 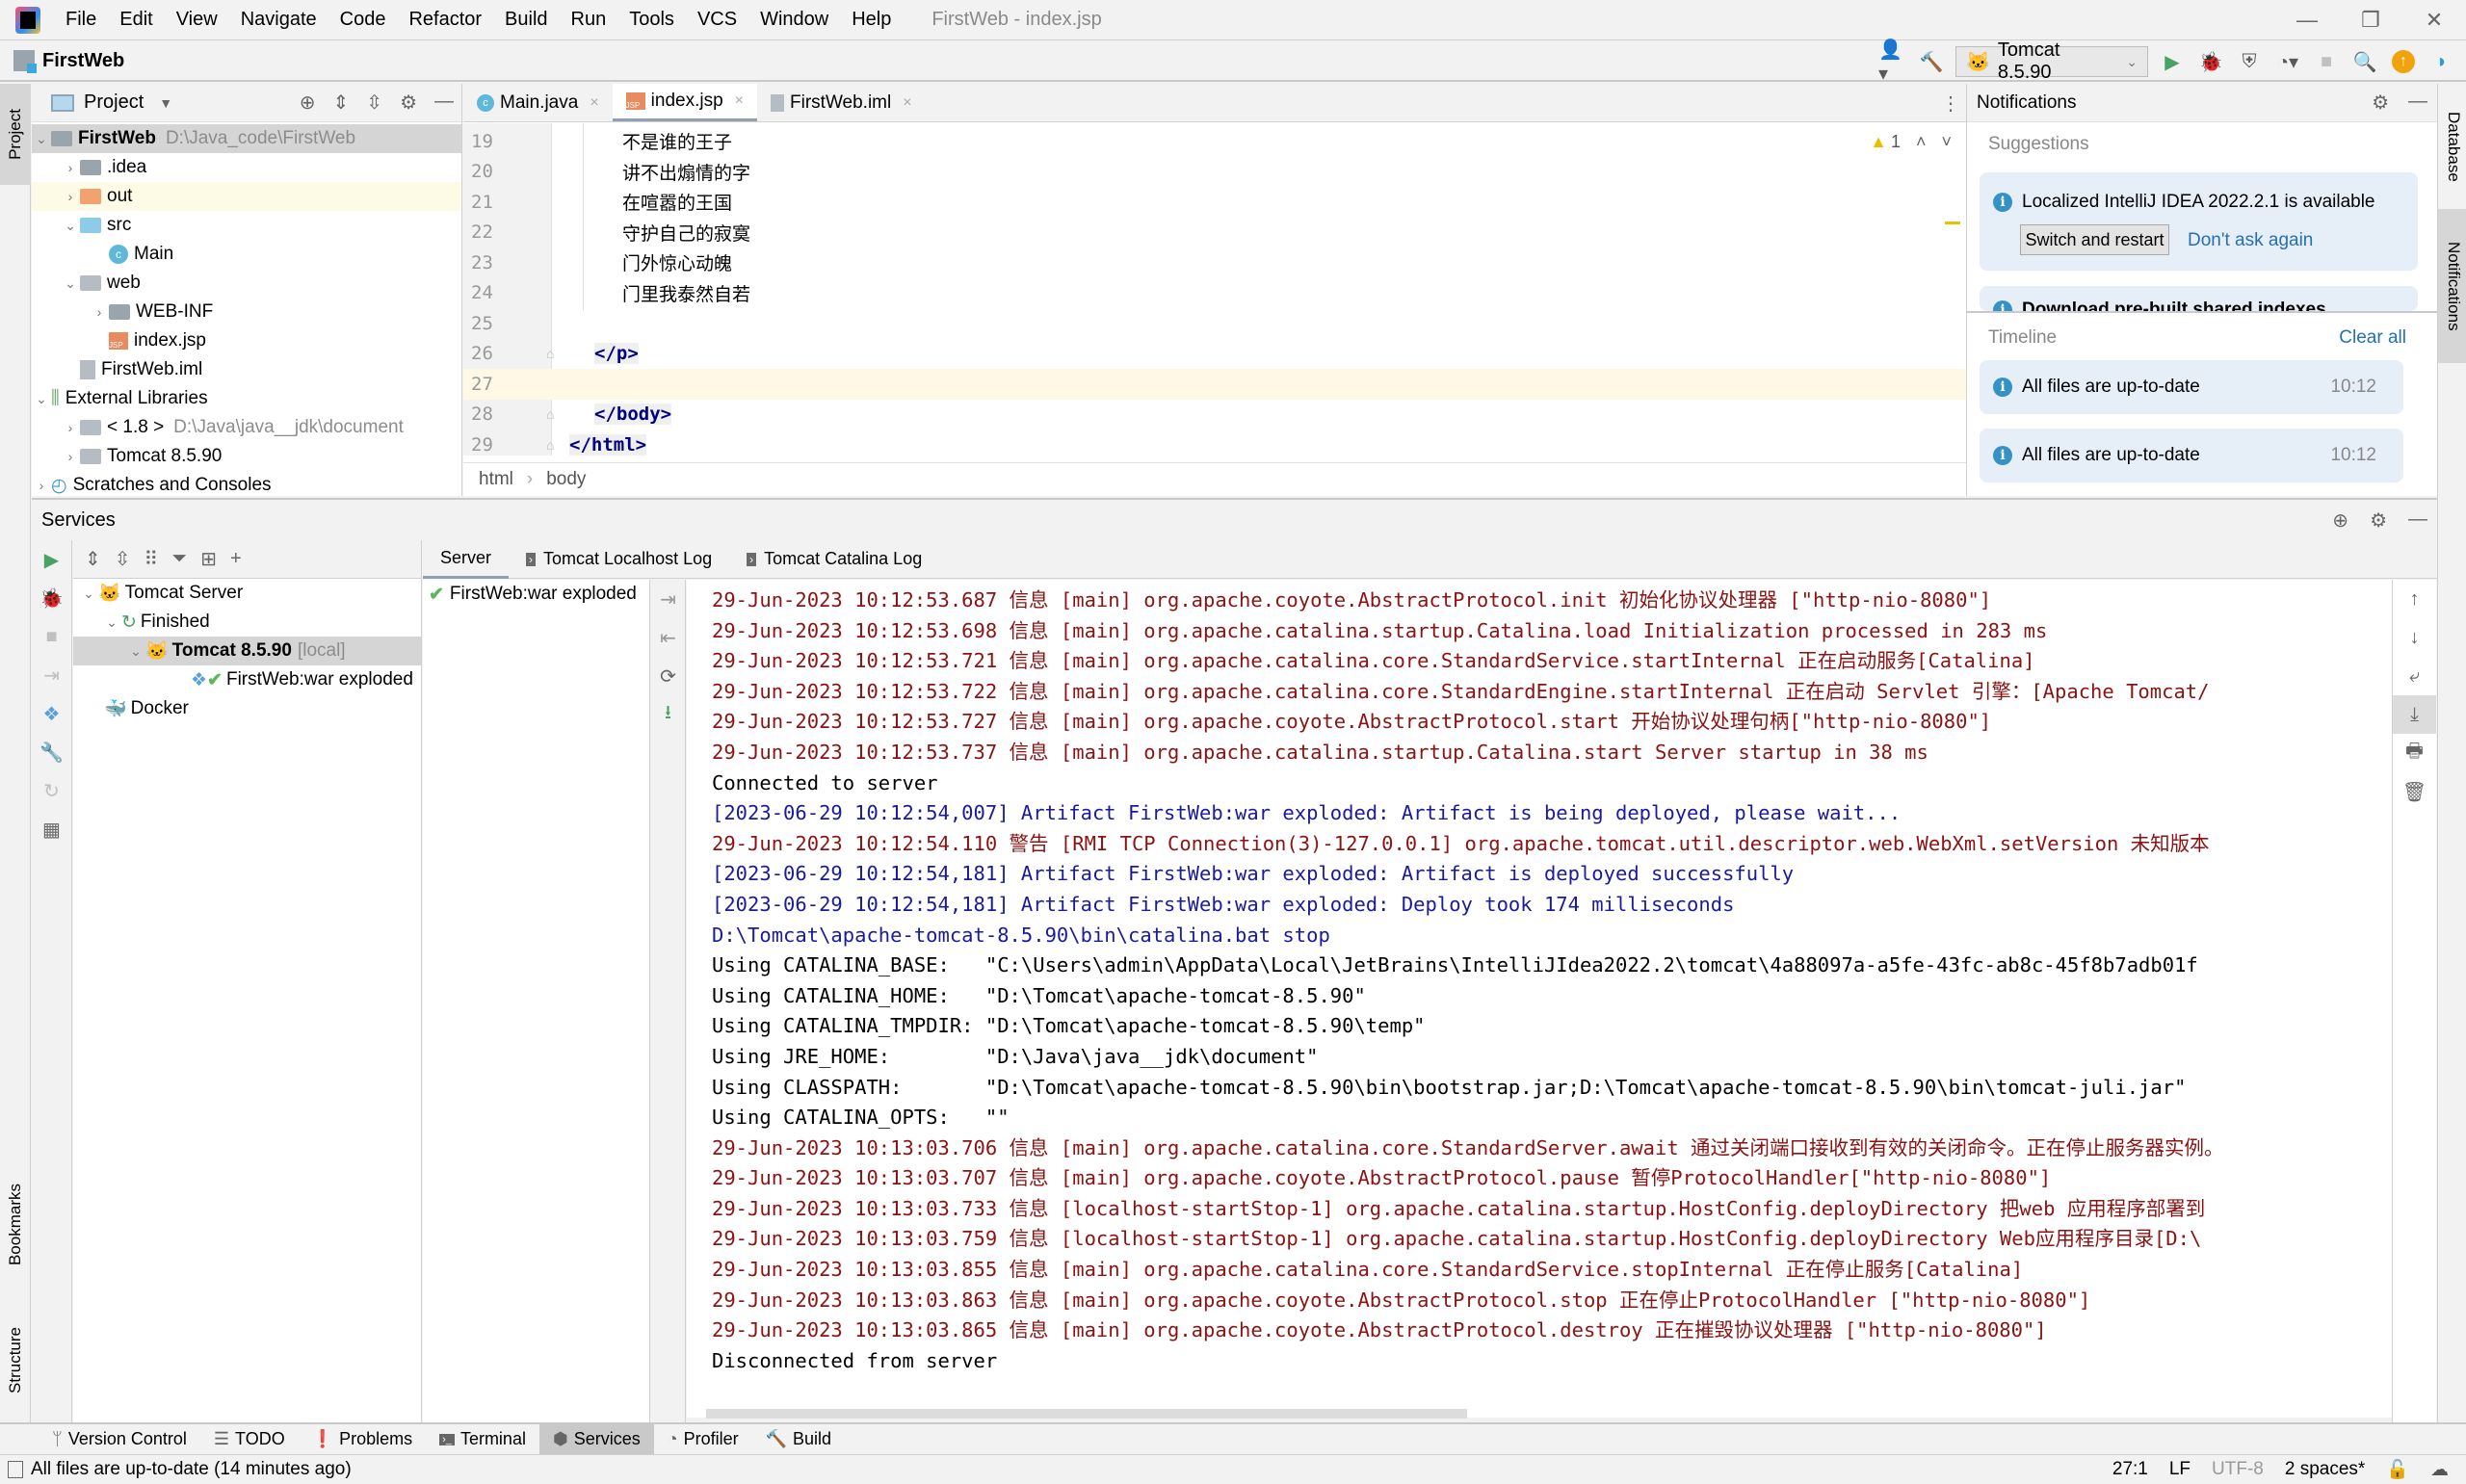 I want to click on tab-main-java: c Main.java ×, so click(x=538, y=103).